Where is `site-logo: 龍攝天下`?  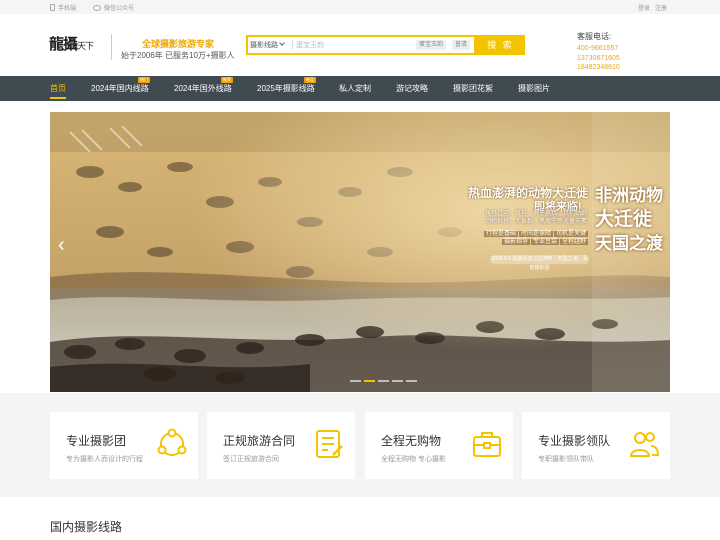
site-logo: 龍攝天下 is located at coordinates (71, 43).